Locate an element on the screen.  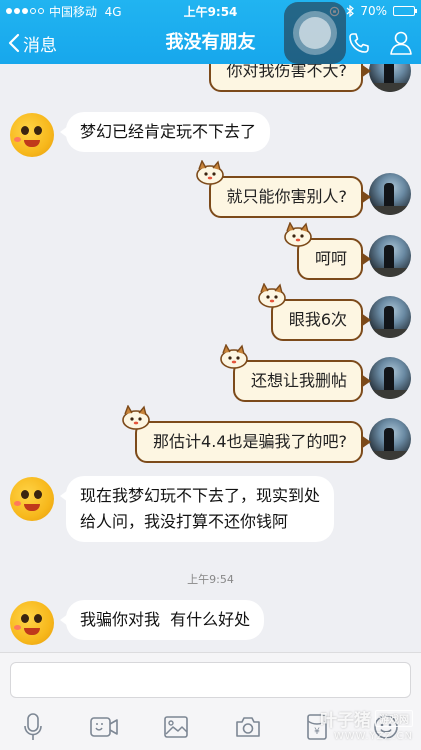
message-text: 眼我6次 is located at coordinates (317, 319).